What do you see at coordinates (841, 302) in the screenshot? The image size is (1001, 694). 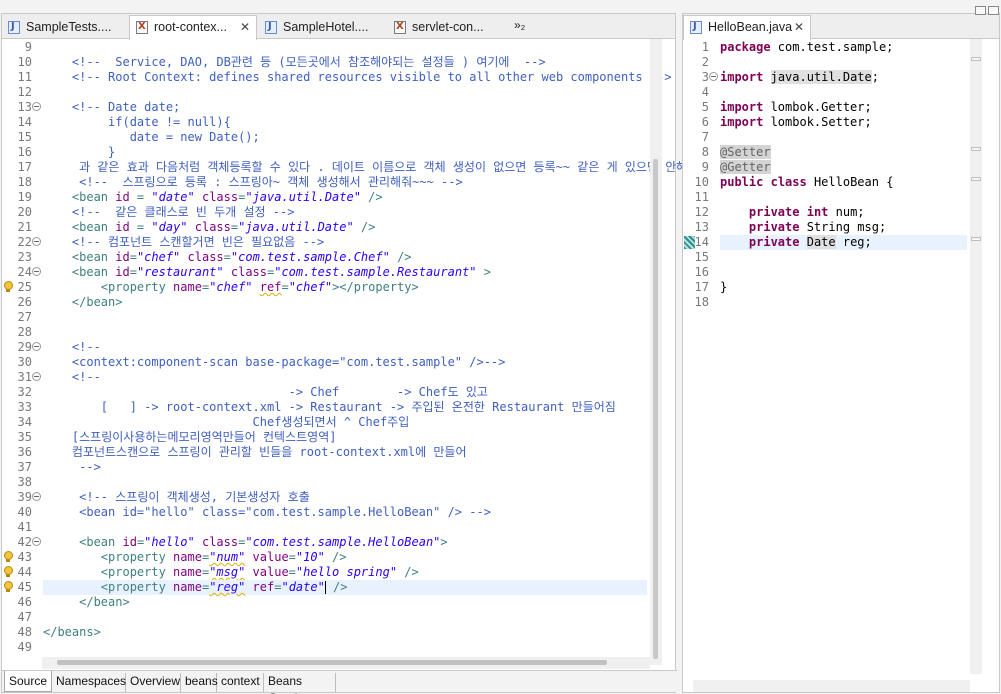 I see `code-line: 18` at bounding box center [841, 302].